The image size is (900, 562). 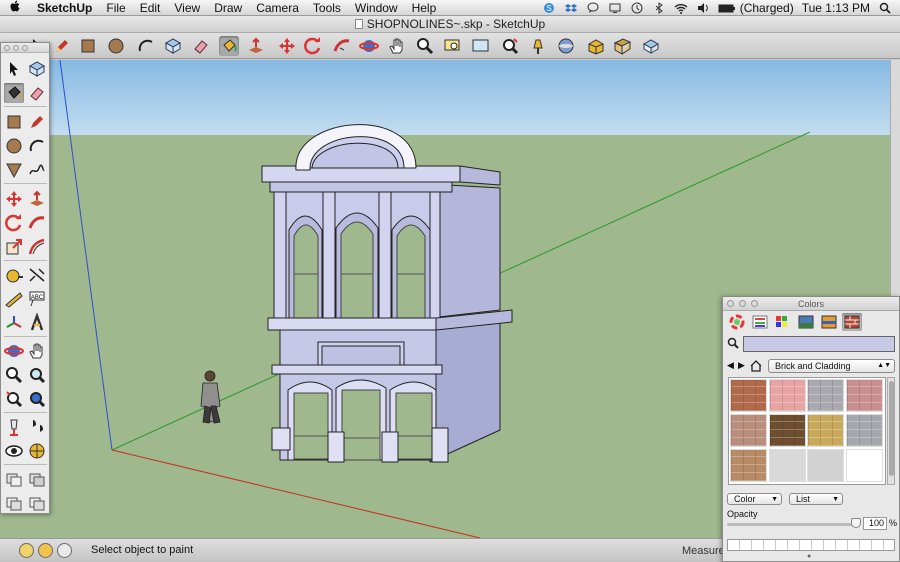 What do you see at coordinates (856, 523) in the screenshot?
I see `opacity-slider-thumb` at bounding box center [856, 523].